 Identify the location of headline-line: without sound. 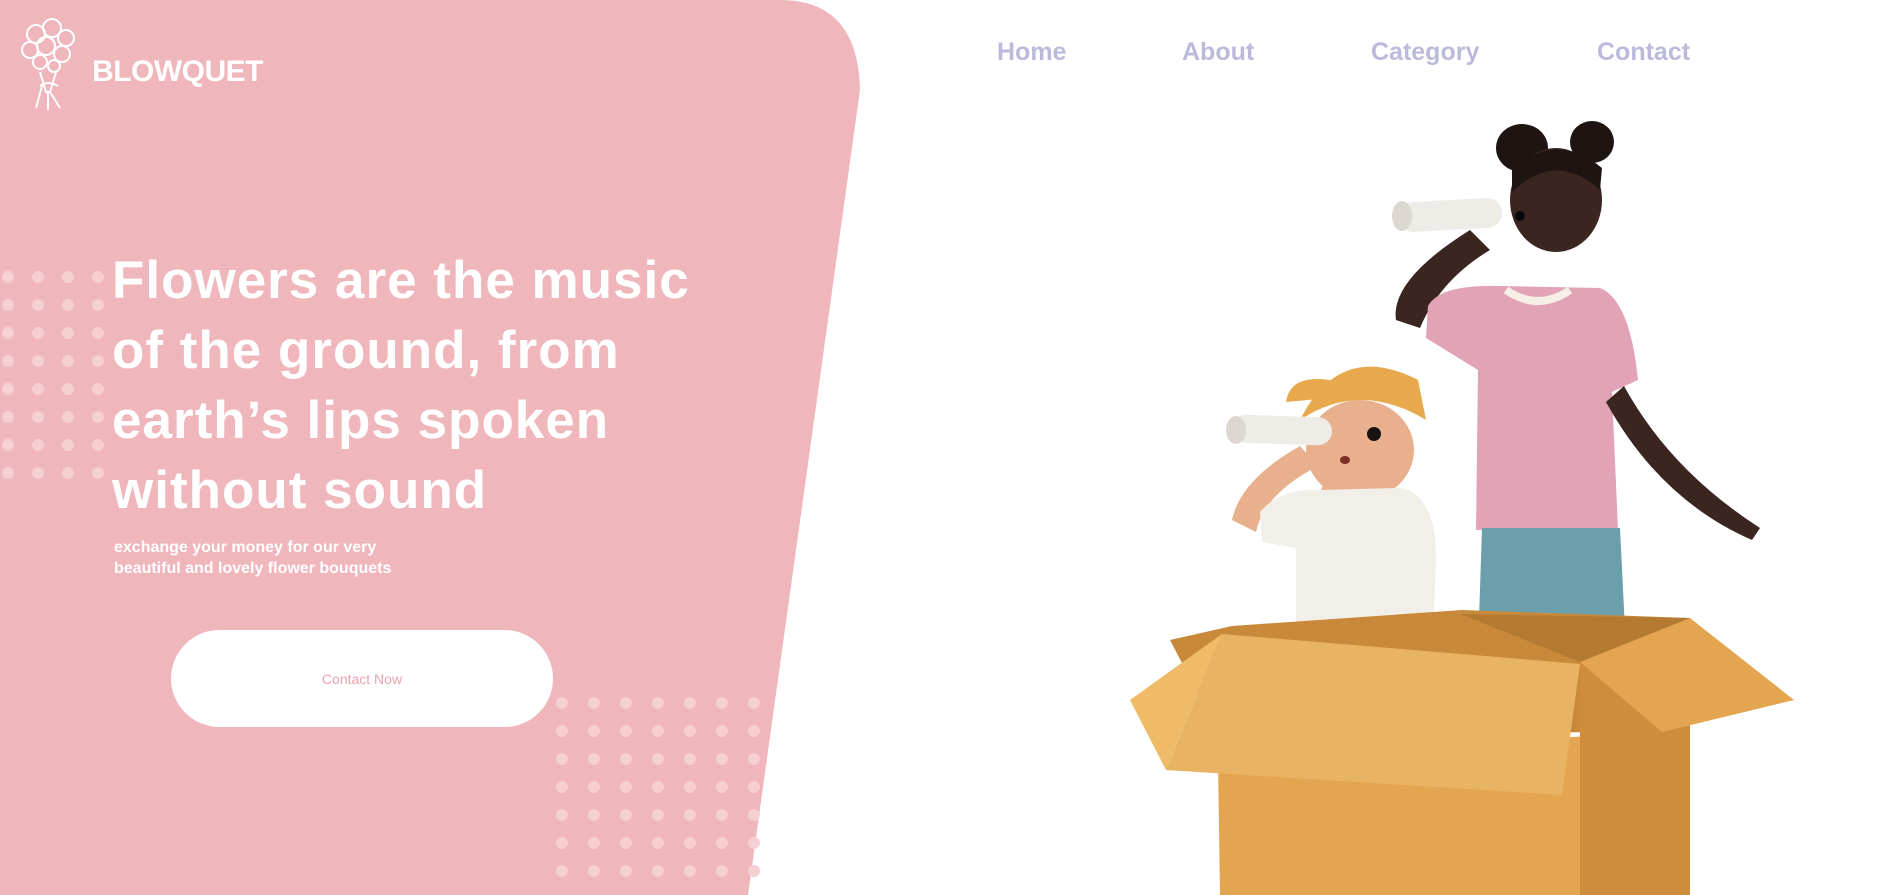
(300, 490).